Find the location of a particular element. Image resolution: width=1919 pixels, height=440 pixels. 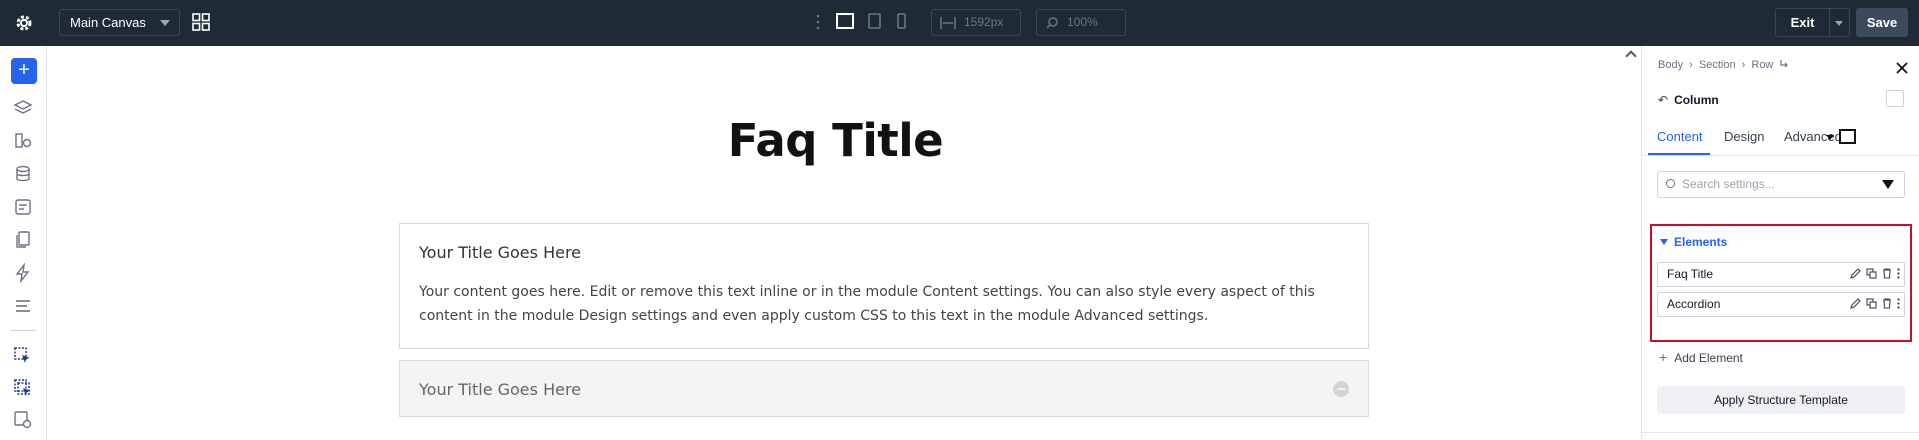

breadcrumb-item-row: Row is located at coordinates (1762, 65).